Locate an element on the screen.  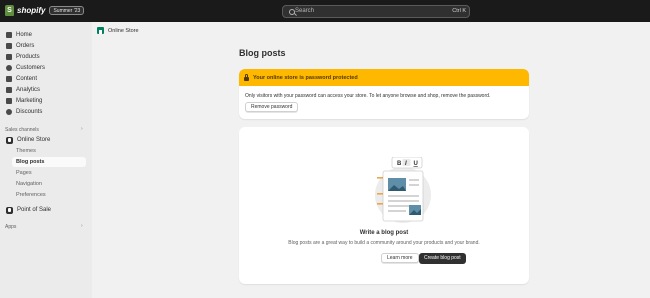
edition-badge: Summer '23 is located at coordinates (67, 10).